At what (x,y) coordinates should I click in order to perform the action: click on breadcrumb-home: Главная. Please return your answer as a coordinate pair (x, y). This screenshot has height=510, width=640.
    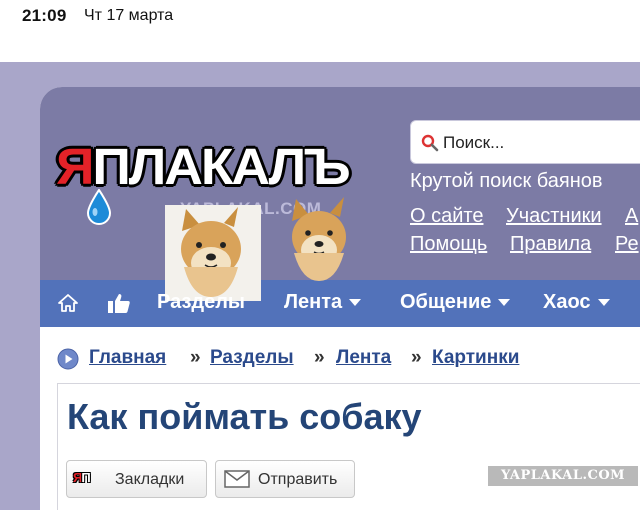
    Looking at the image, I should click on (127, 358).